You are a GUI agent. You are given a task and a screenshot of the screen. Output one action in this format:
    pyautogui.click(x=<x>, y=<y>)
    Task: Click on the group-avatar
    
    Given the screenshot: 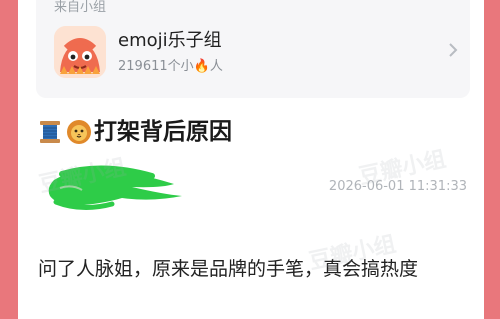 What is the action you would take?
    pyautogui.click(x=80, y=52)
    